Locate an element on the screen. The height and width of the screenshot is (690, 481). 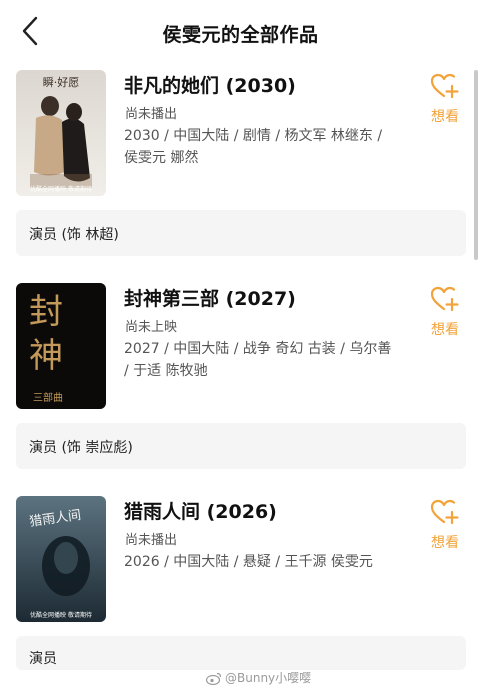
poster-image: 瞬·好愿 优酷全网播映 敬请期待 is located at coordinates (61, 133).